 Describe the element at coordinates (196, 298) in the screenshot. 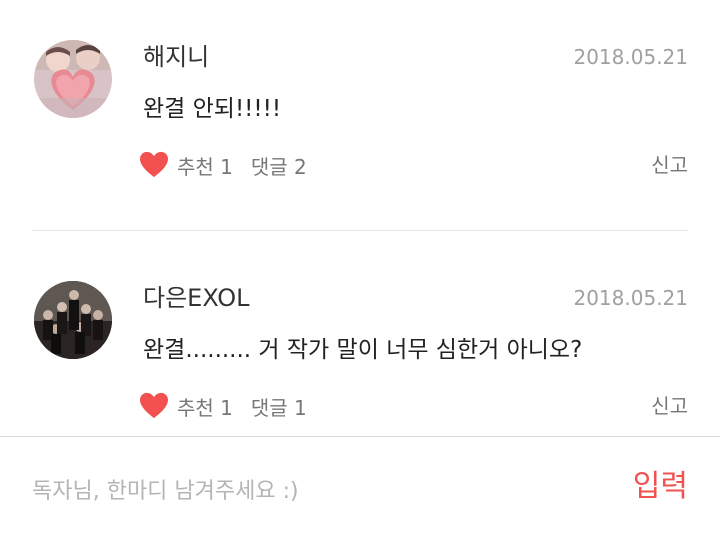

I see `comment-author: 다은EXOL` at that location.